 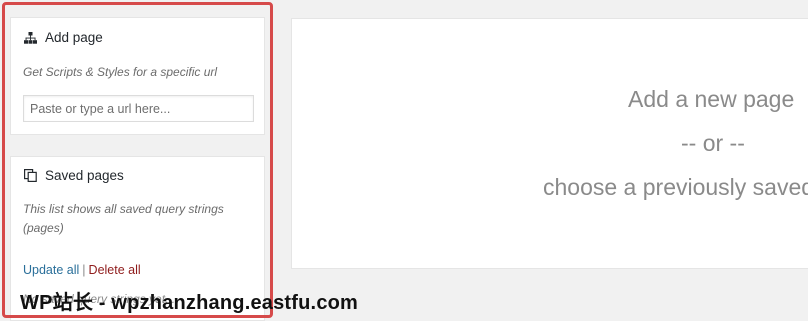 I want to click on saved-pages-actions: Update all | Delete all, so click(x=82, y=270).